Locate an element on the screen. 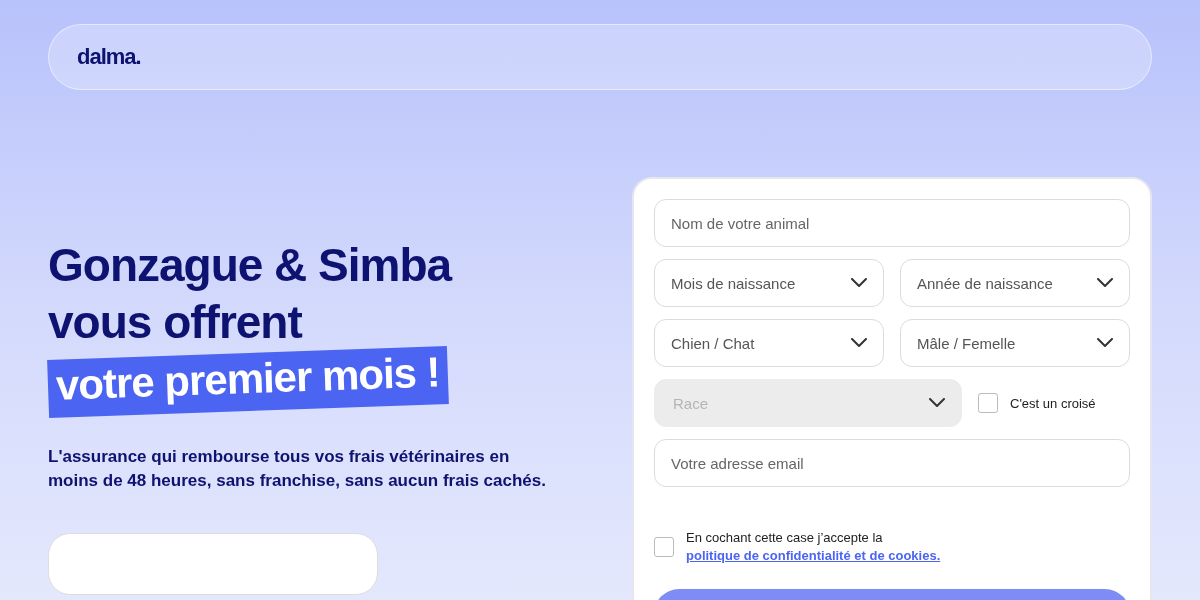 The height and width of the screenshot is (600, 1200). select-field: Mâle / Femelle is located at coordinates (1015, 343).